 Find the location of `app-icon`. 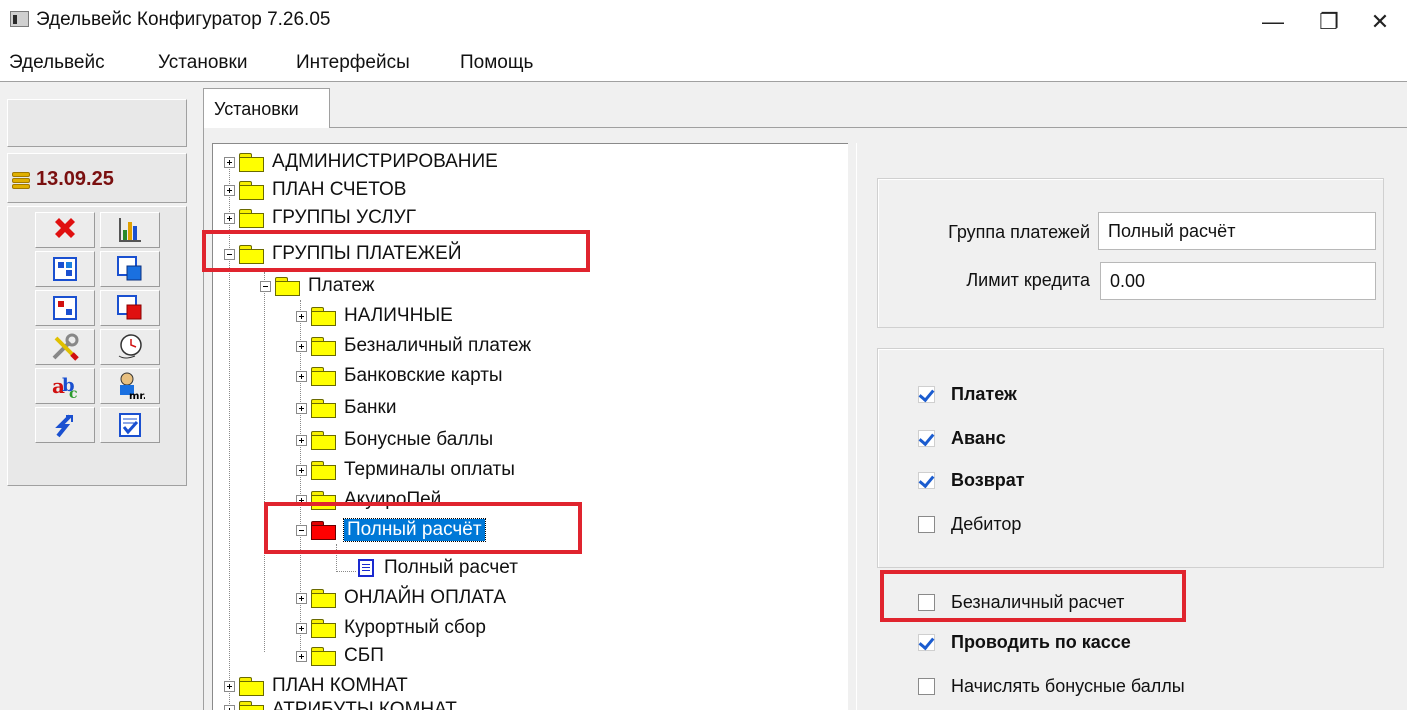

app-icon is located at coordinates (19, 19).